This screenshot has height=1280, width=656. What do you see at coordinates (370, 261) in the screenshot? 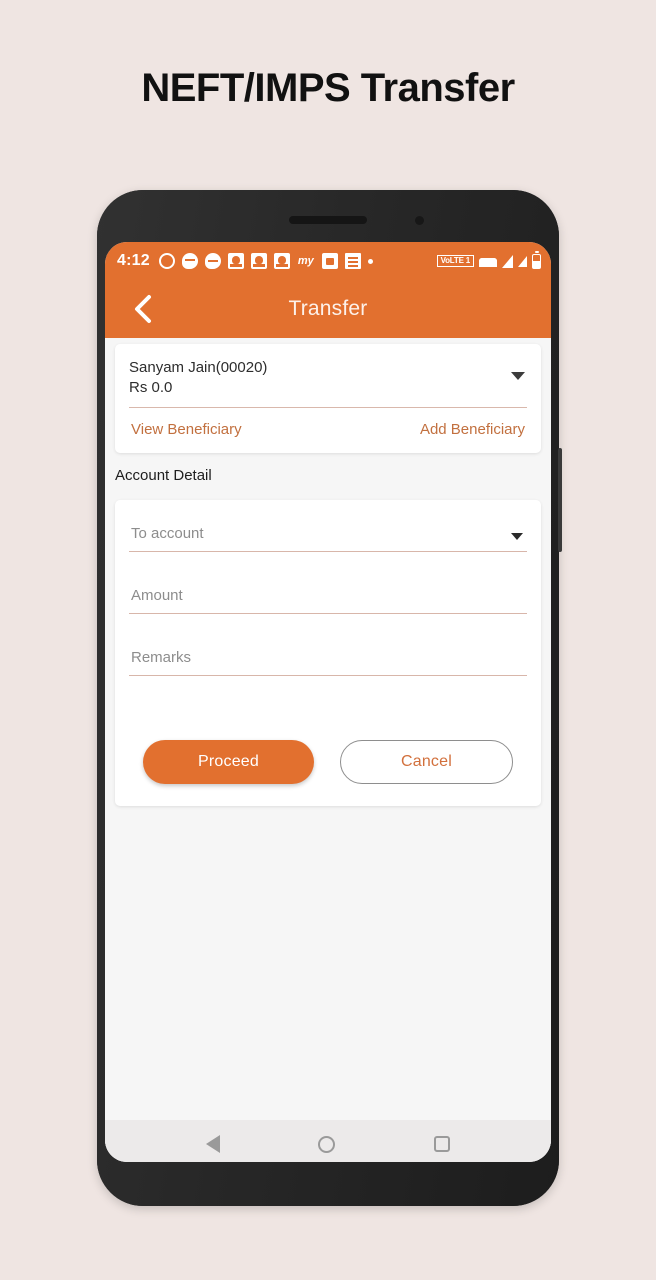
I see `more-notifications-dot` at bounding box center [370, 261].